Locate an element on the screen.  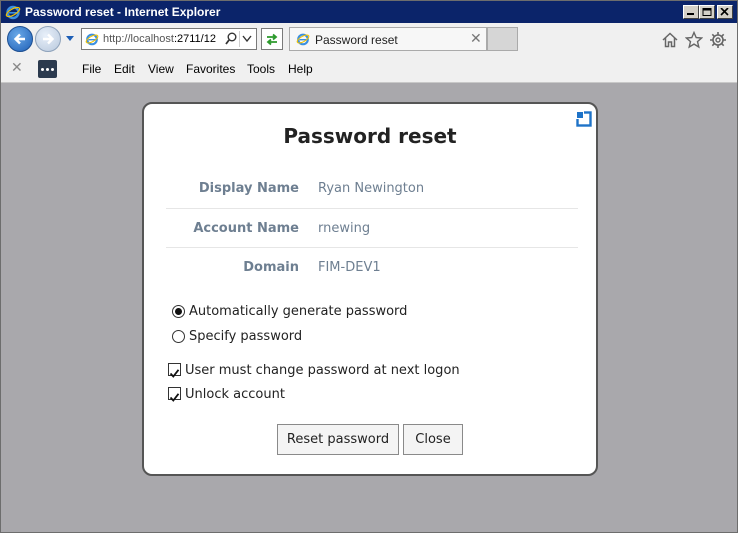
refresh-icon is located at coordinates (272, 39).